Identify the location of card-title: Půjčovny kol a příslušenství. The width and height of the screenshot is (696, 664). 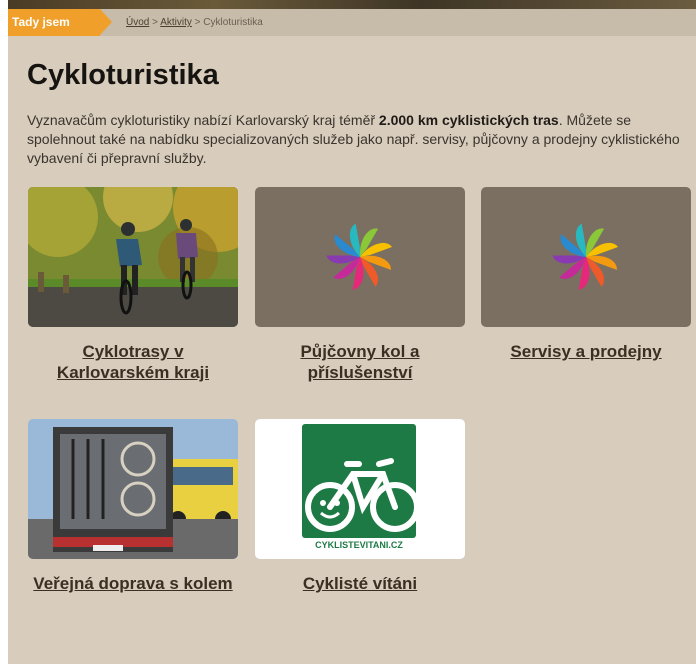
(360, 362).